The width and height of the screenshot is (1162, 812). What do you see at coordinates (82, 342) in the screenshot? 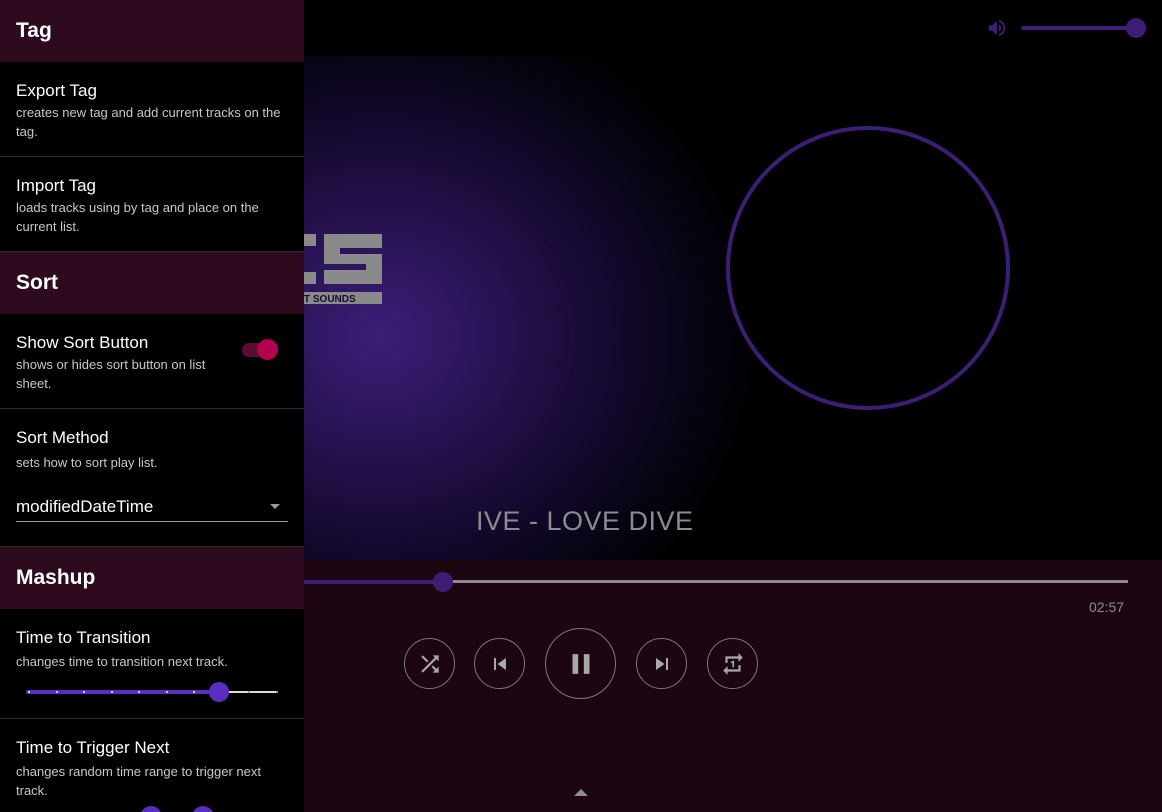
I see `item-title: Show Sort Button` at bounding box center [82, 342].